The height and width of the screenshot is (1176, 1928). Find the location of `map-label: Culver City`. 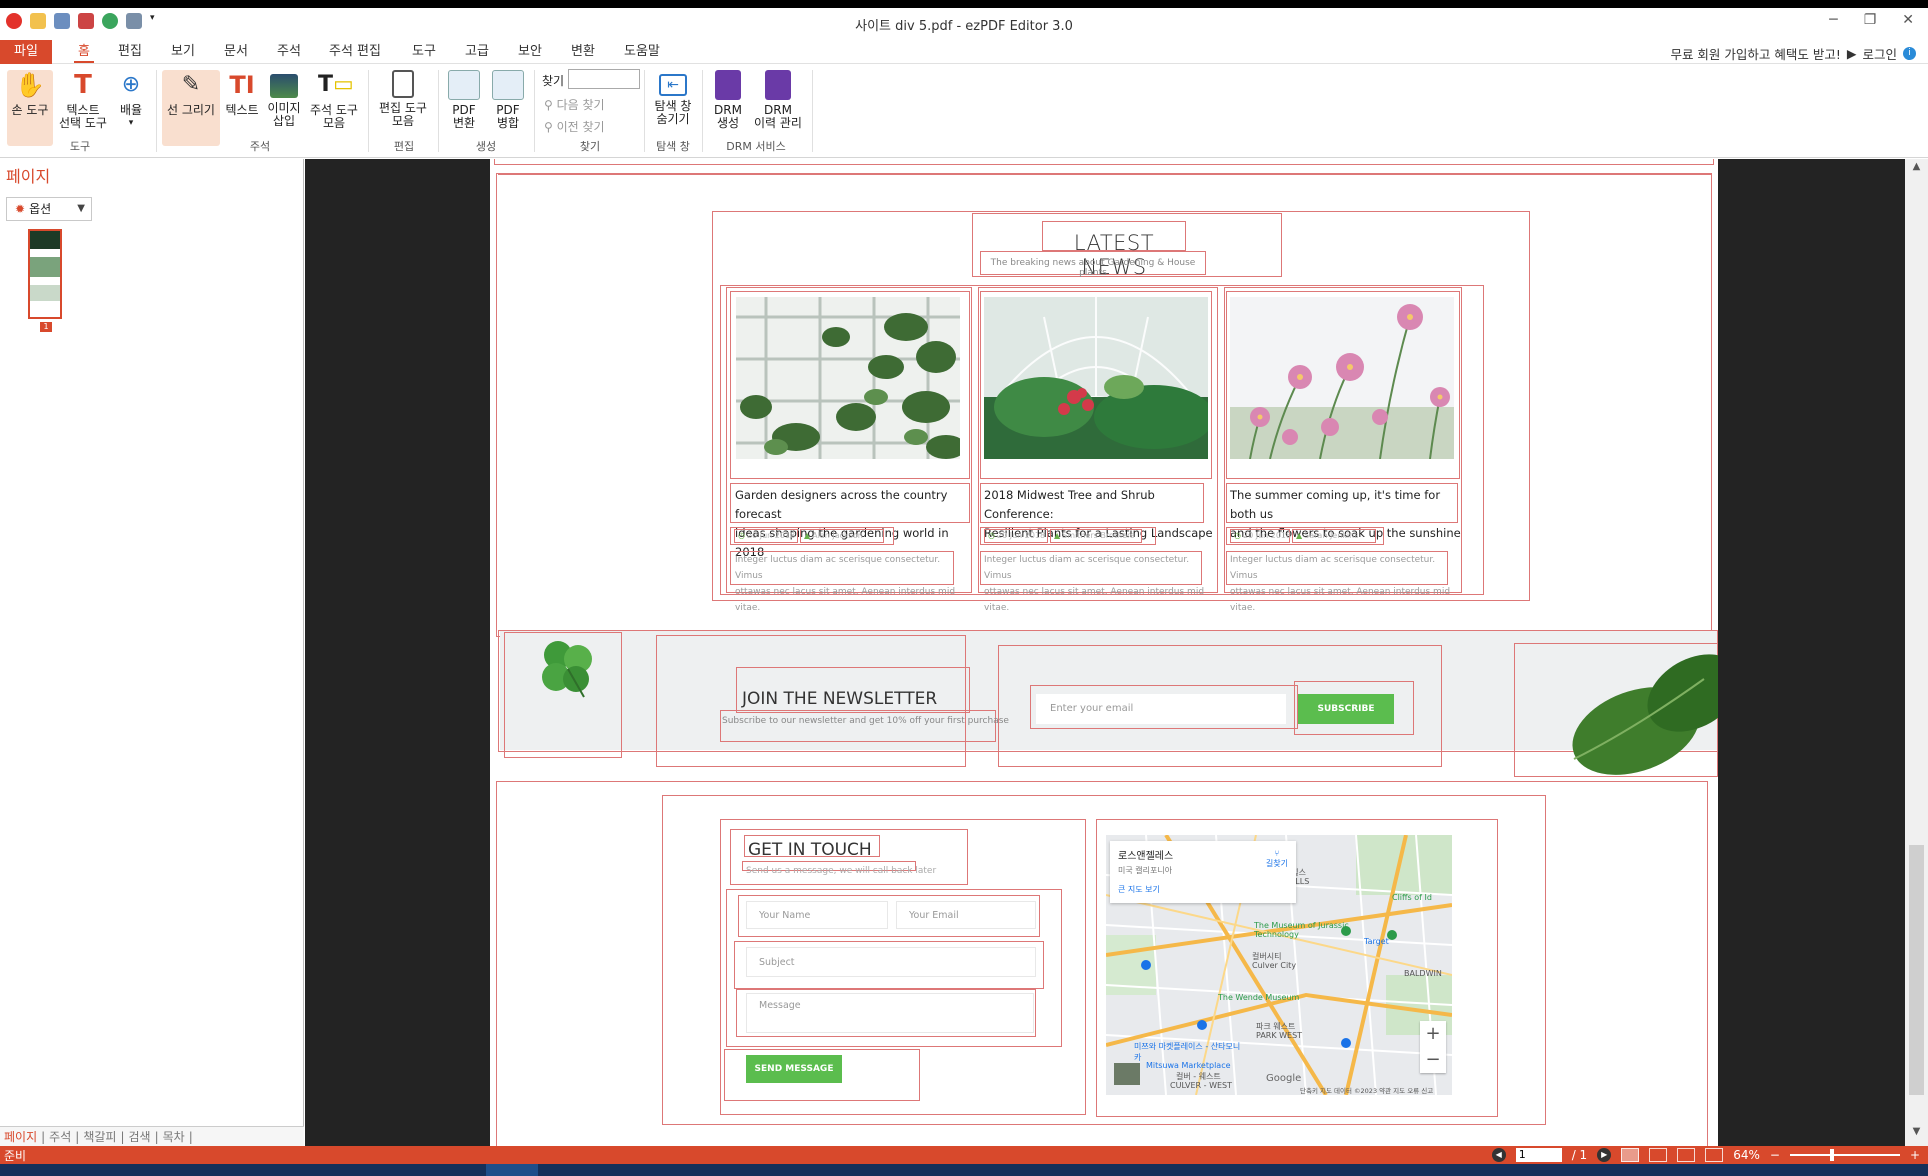

map-label: Culver City is located at coordinates (1274, 965).